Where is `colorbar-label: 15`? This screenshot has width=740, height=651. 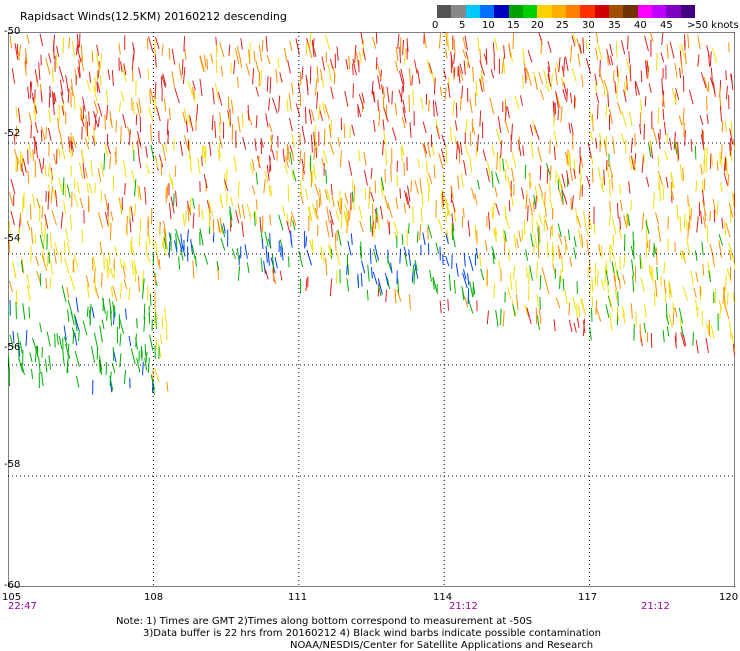 colorbar-label: 15 is located at coordinates (513, 25).